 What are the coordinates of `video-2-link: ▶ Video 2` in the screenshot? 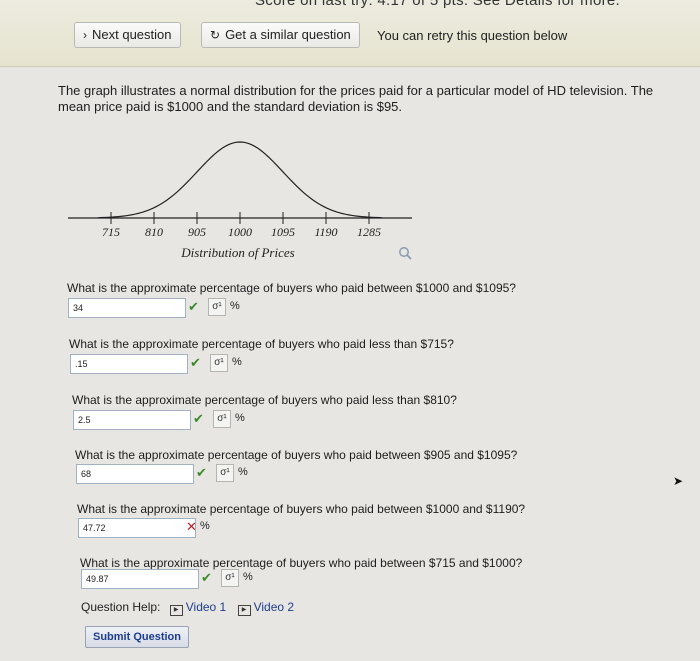 It's located at (266, 608).